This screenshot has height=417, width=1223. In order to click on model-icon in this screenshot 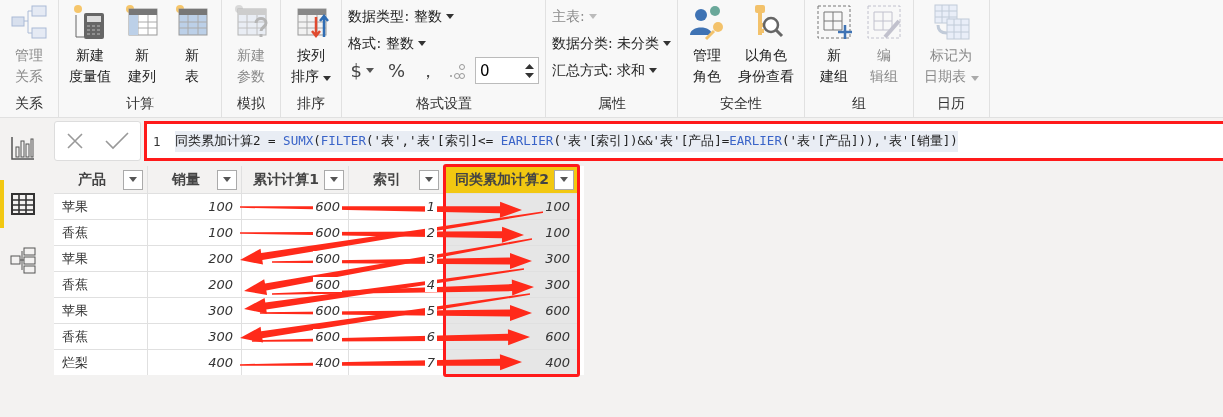, I will do `click(23, 260)`.